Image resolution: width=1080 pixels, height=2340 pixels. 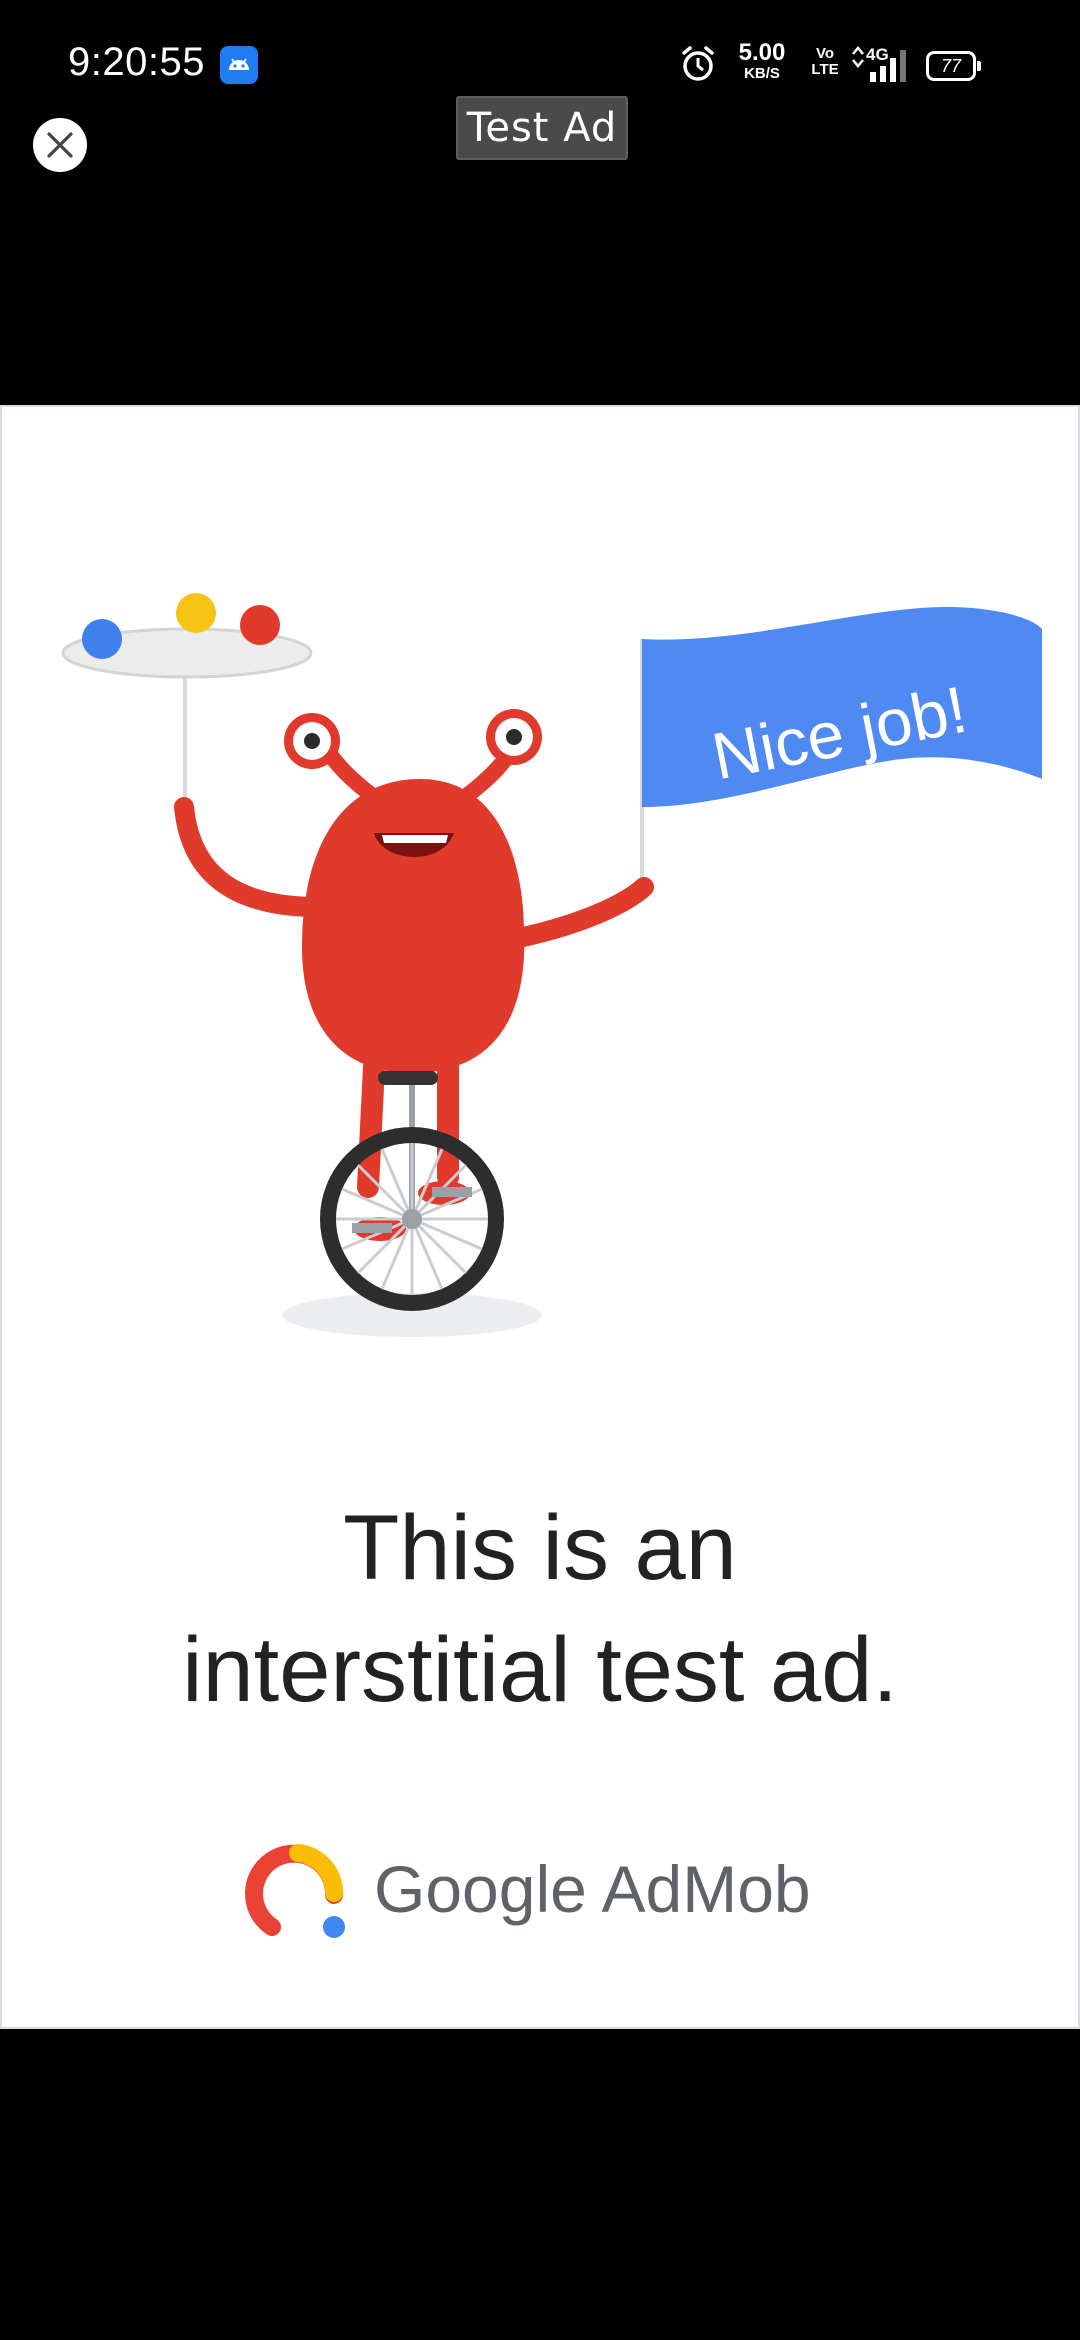 What do you see at coordinates (762, 52) in the screenshot?
I see `network-speed-value: 5.00` at bounding box center [762, 52].